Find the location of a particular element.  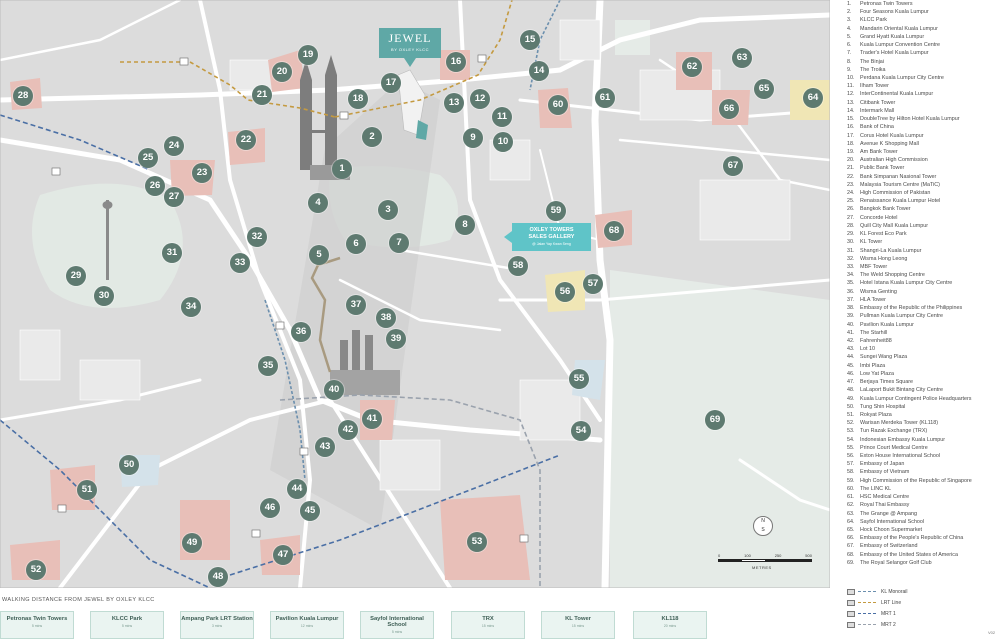

landmark-marker: 60 is located at coordinates (558, 105).